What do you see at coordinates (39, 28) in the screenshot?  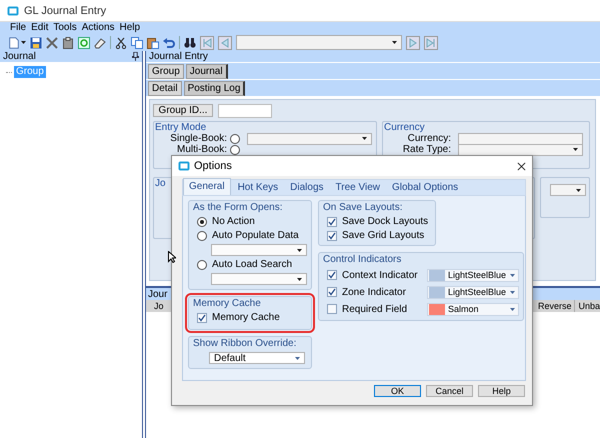 I see `menu-item: Edit` at bounding box center [39, 28].